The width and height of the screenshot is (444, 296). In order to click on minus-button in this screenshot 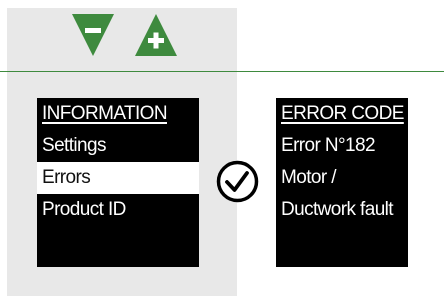, I will do `click(93, 35)`.